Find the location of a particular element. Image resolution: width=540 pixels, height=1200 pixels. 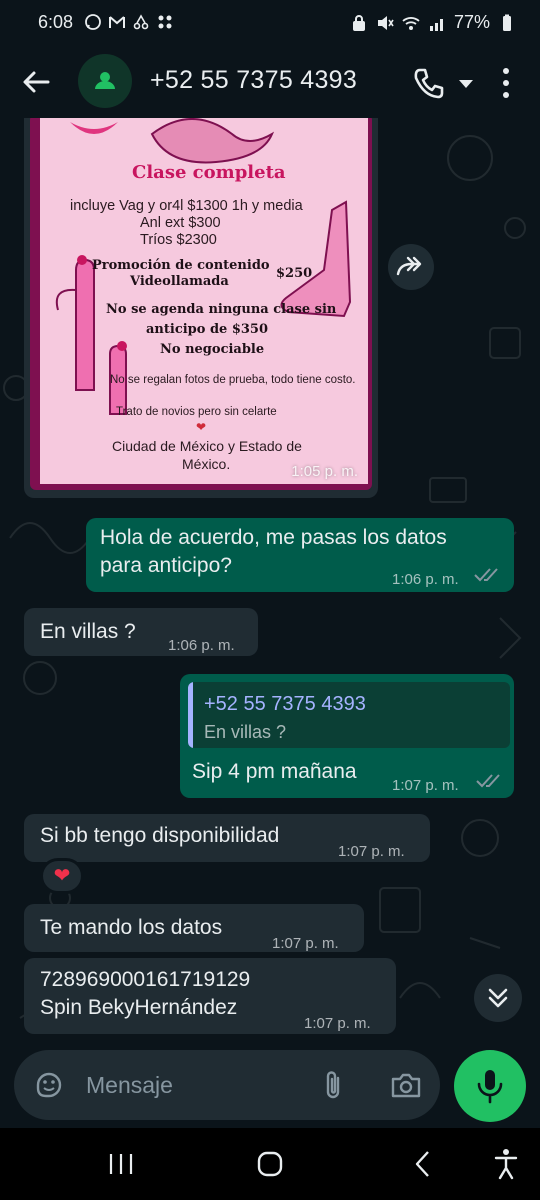

battery-level: 77% is located at coordinates (471, 22).